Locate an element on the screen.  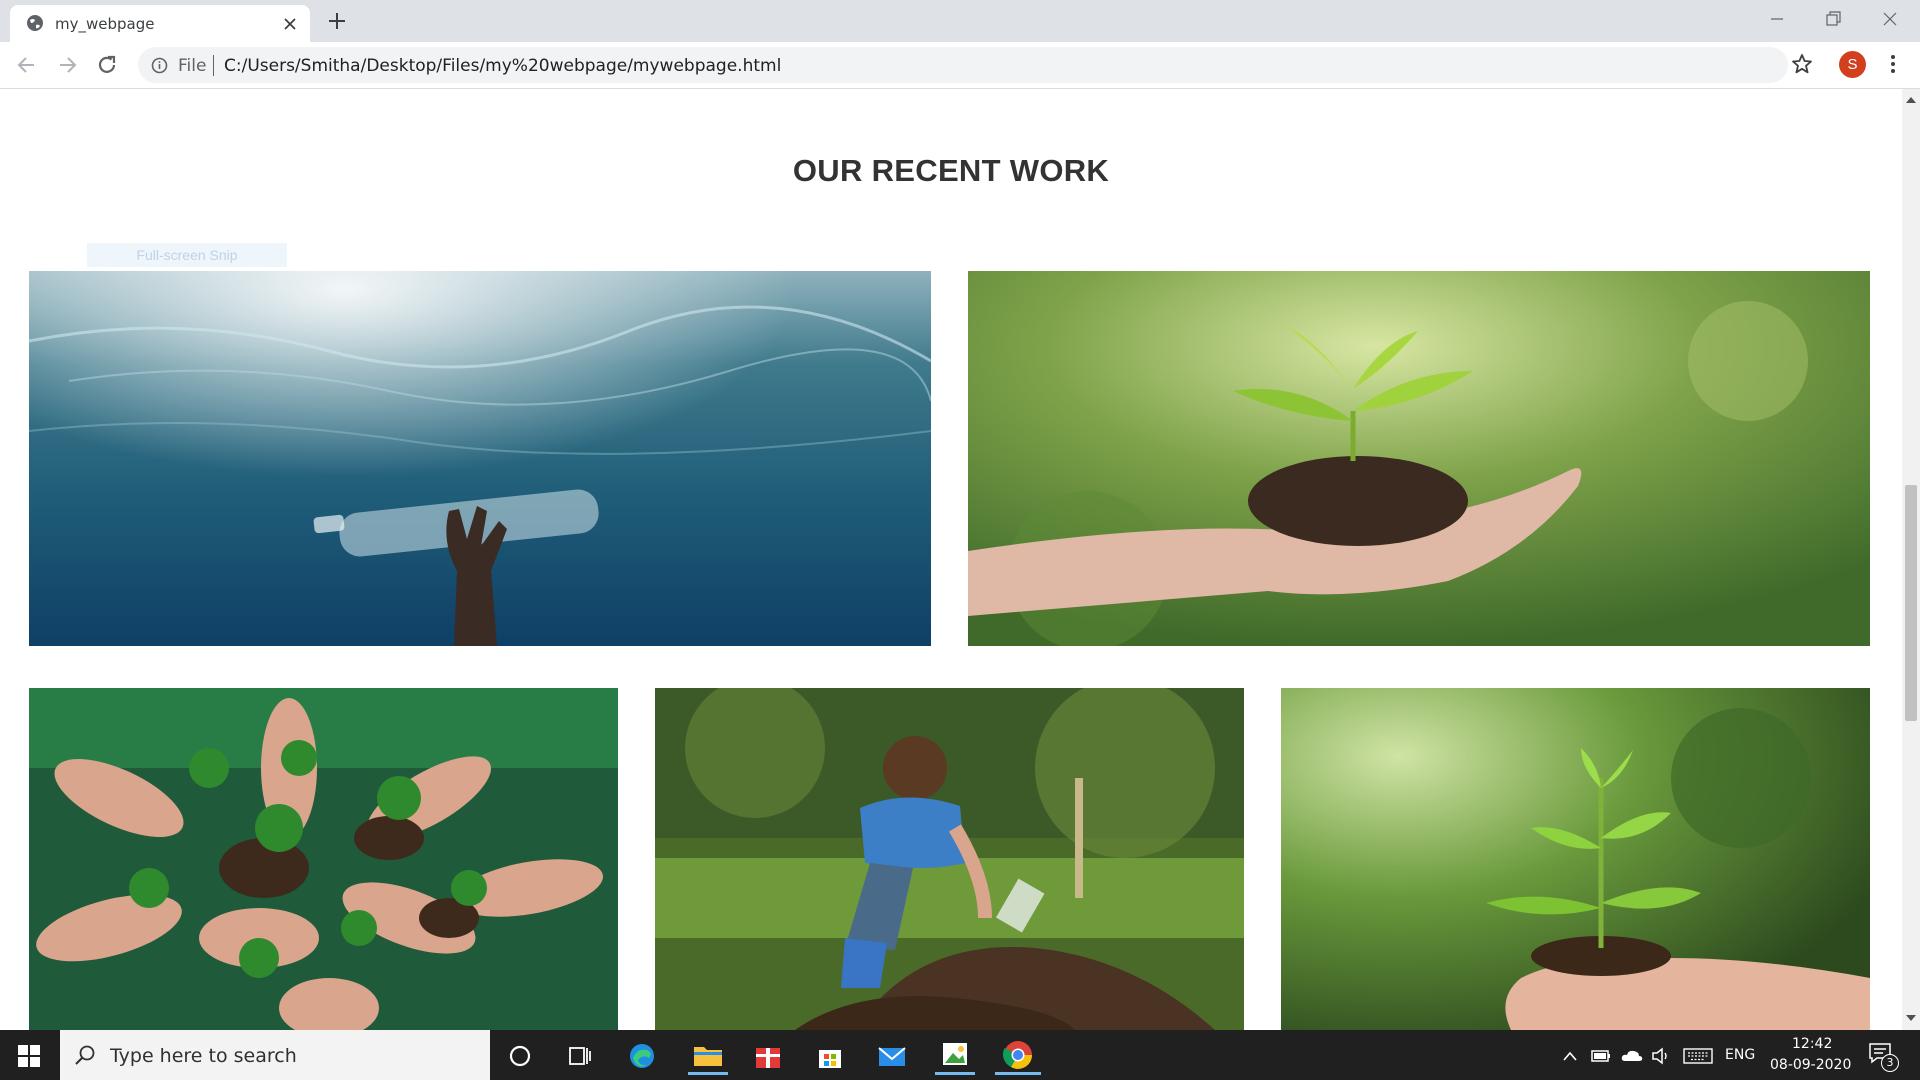
info-icon is located at coordinates (159, 65).